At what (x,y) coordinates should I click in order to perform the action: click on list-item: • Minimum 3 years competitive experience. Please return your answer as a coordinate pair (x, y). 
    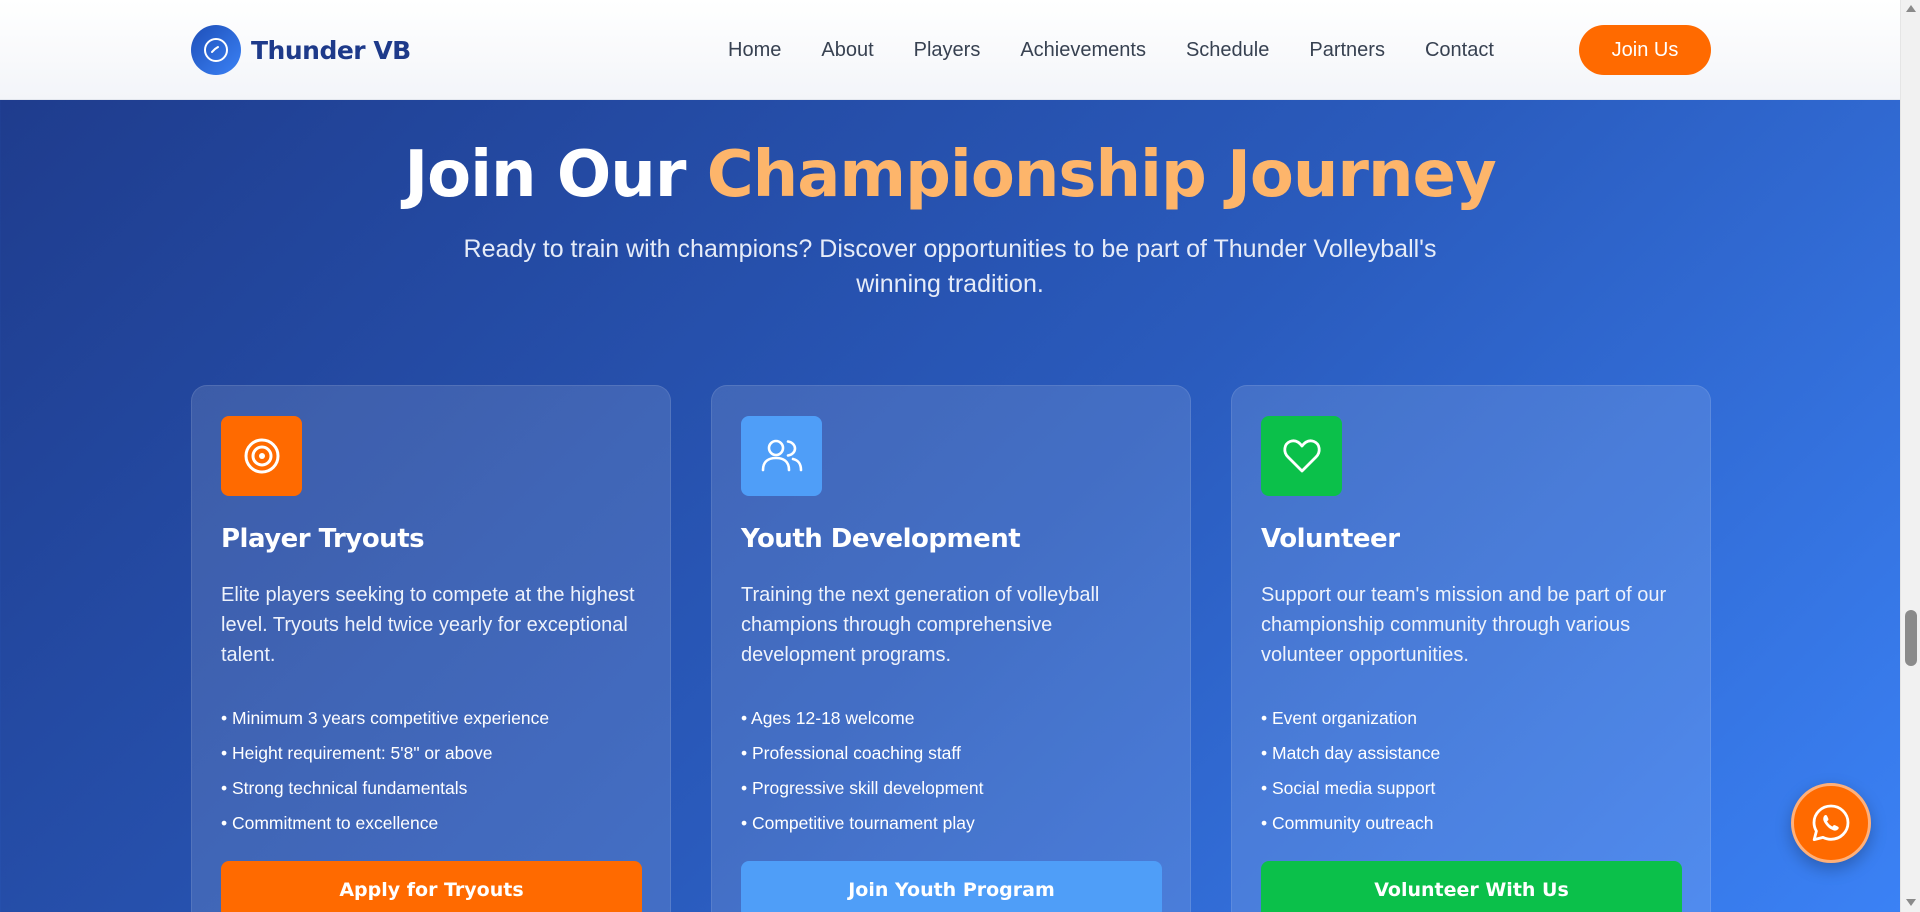
    Looking at the image, I should click on (385, 718).